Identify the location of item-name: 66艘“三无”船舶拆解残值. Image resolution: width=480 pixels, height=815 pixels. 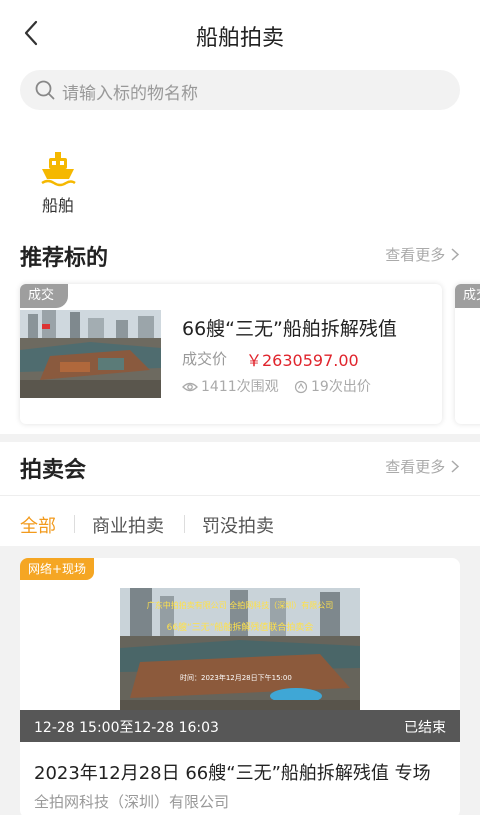
(289, 329).